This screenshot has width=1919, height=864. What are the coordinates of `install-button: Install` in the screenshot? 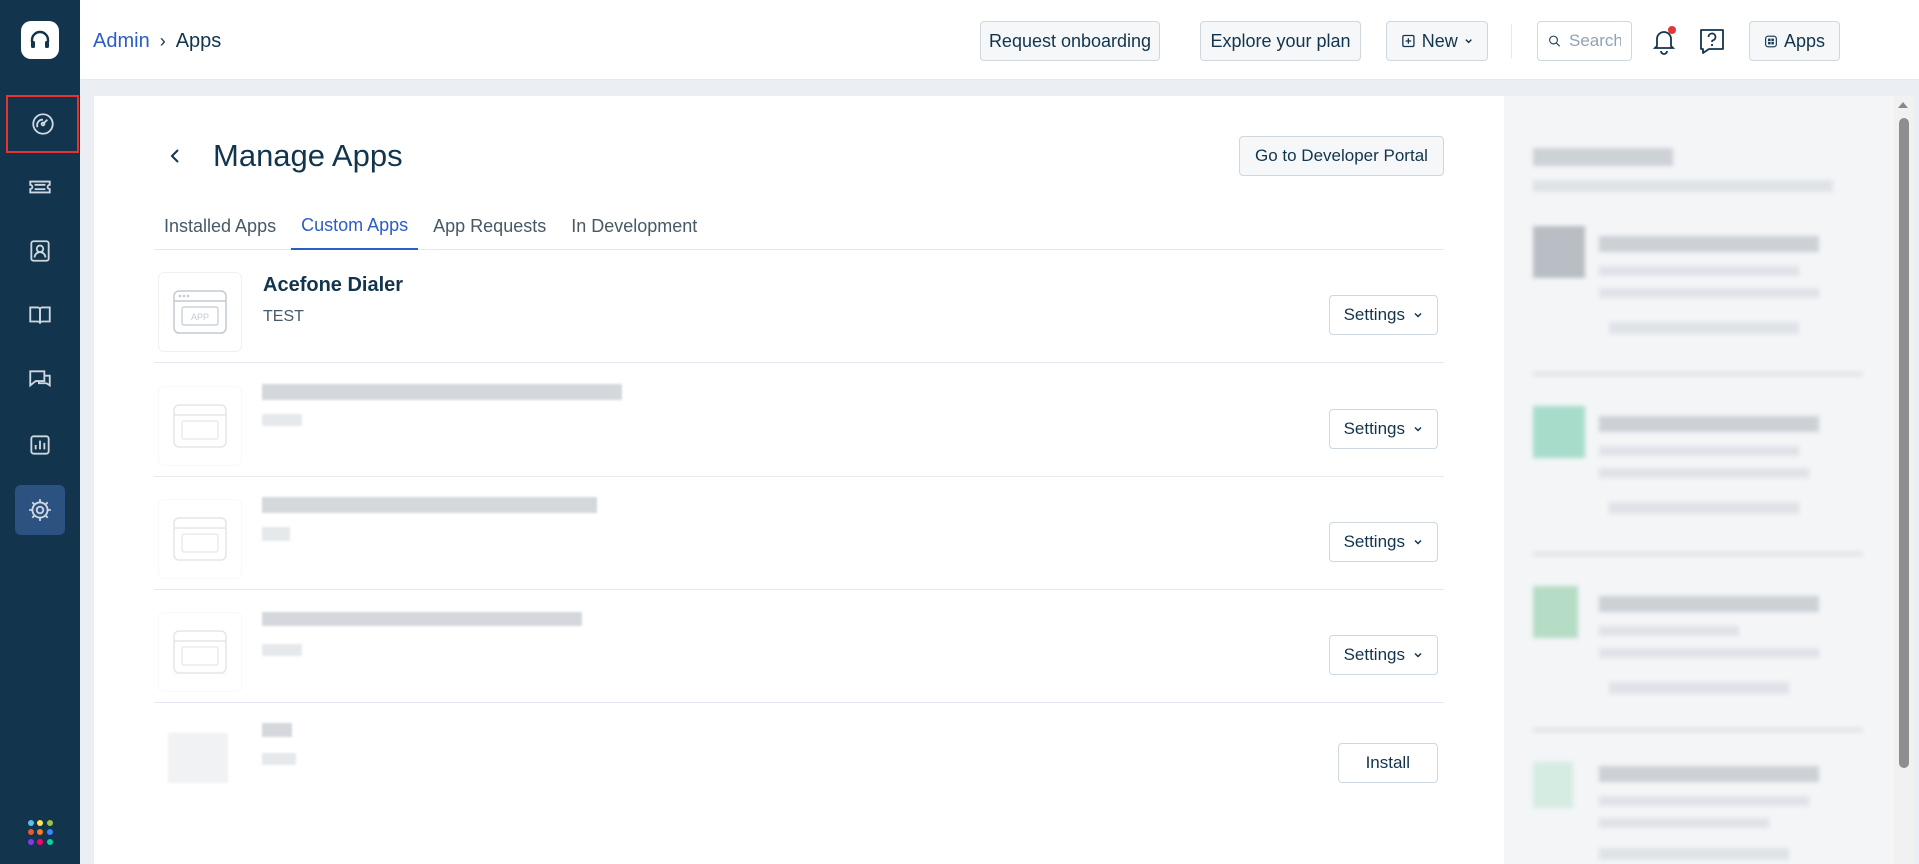 It's located at (1387, 763).